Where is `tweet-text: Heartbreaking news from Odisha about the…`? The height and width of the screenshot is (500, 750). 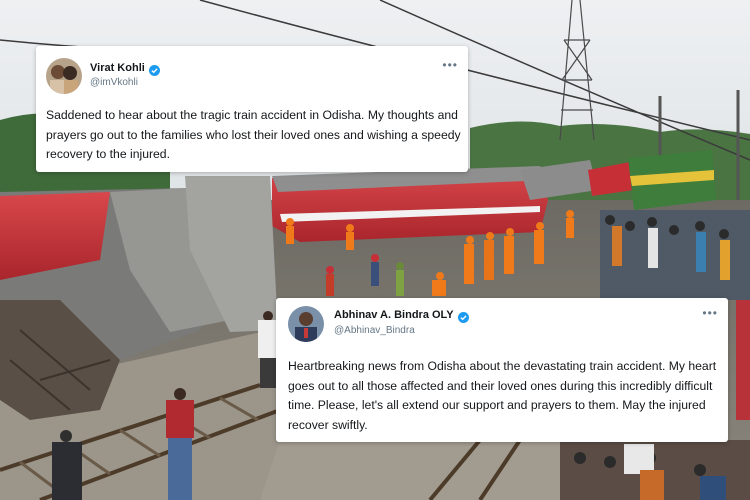 tweet-text: Heartbreaking news from Odisha about the… is located at coordinates (502, 395).